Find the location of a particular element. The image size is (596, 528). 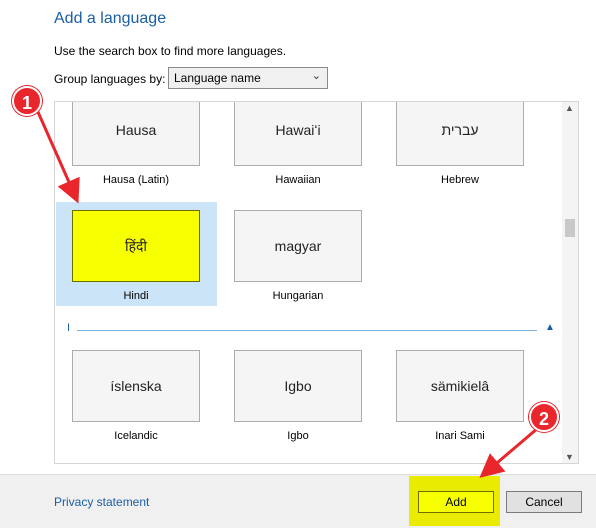

scroll-thumb is located at coordinates (570, 228).